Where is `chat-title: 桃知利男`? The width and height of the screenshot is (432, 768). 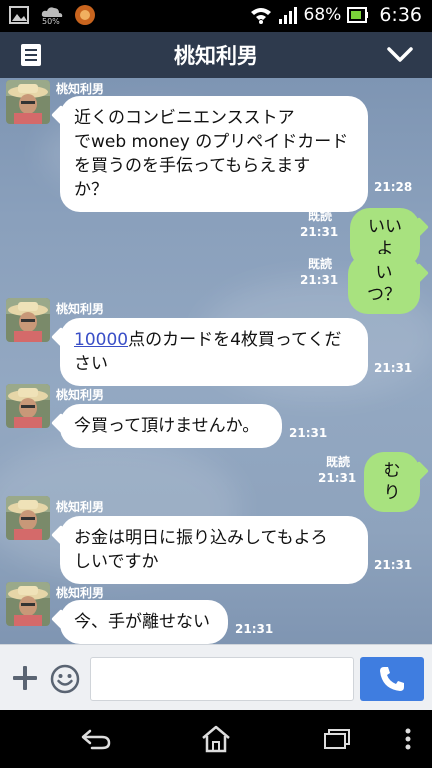 chat-title: 桃知利男 is located at coordinates (216, 56).